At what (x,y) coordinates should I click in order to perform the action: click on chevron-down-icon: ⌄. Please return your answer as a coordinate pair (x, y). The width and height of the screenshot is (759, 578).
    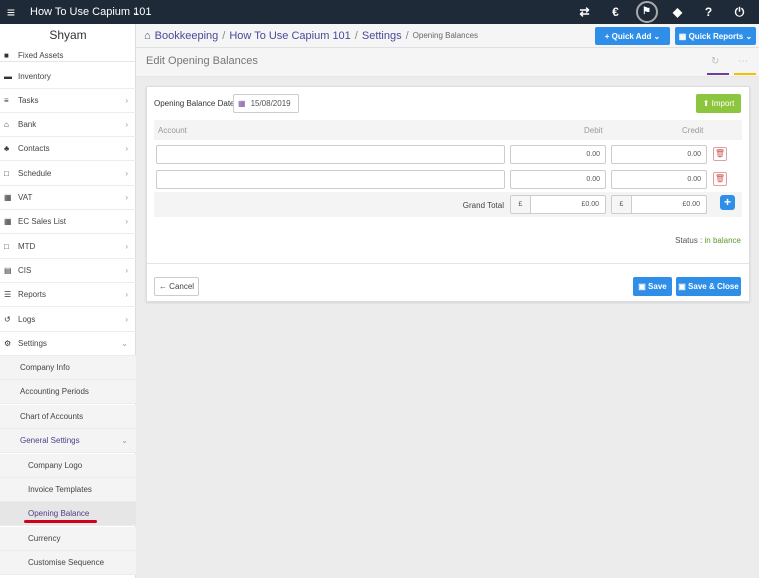
    Looking at the image, I should click on (136, 12).